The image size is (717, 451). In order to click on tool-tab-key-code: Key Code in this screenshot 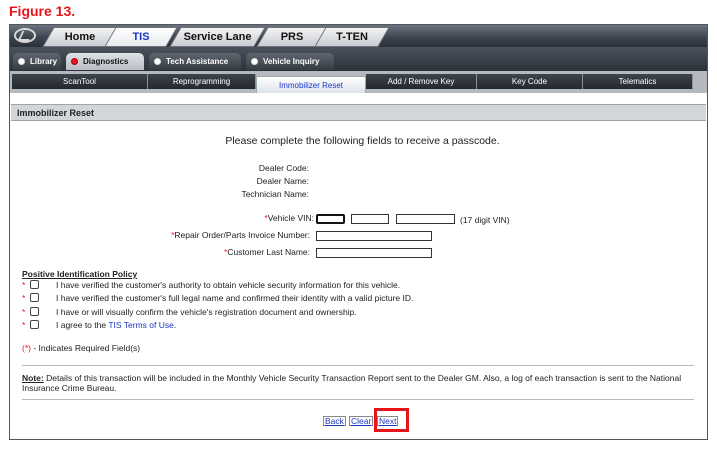, I will do `click(530, 81)`.